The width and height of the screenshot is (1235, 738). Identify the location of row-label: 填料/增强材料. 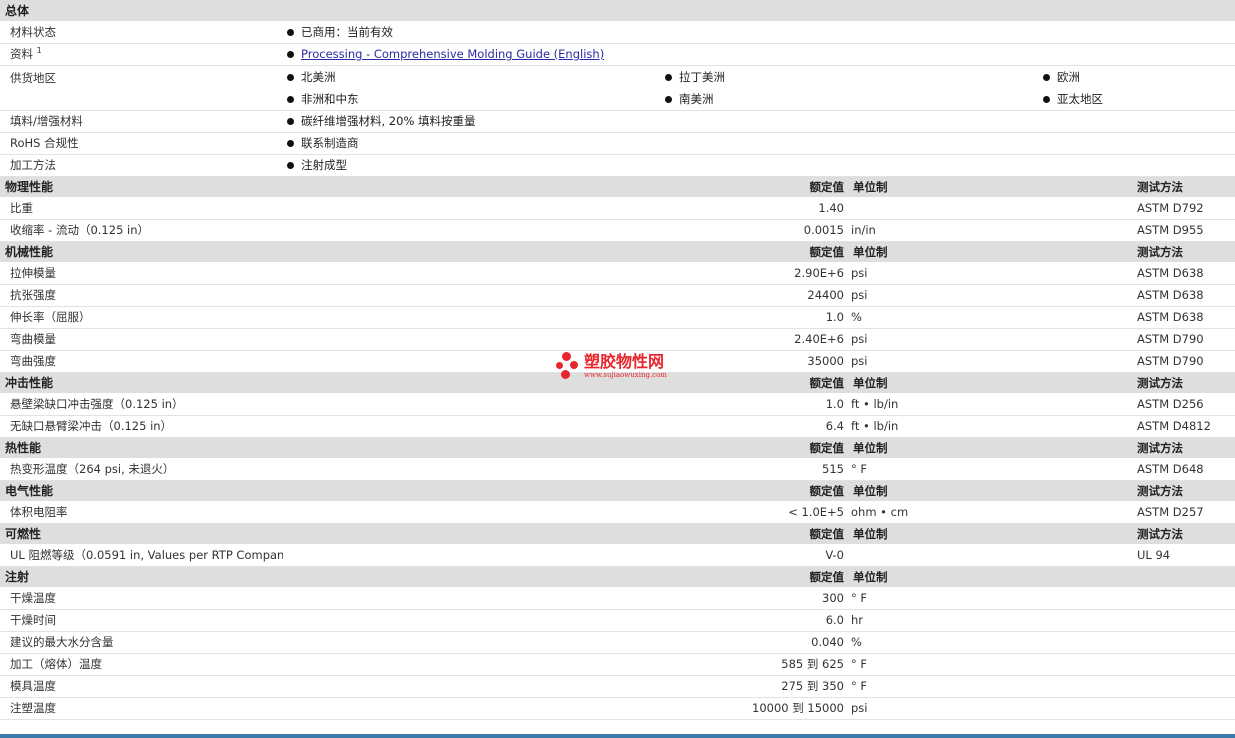
(46, 121).